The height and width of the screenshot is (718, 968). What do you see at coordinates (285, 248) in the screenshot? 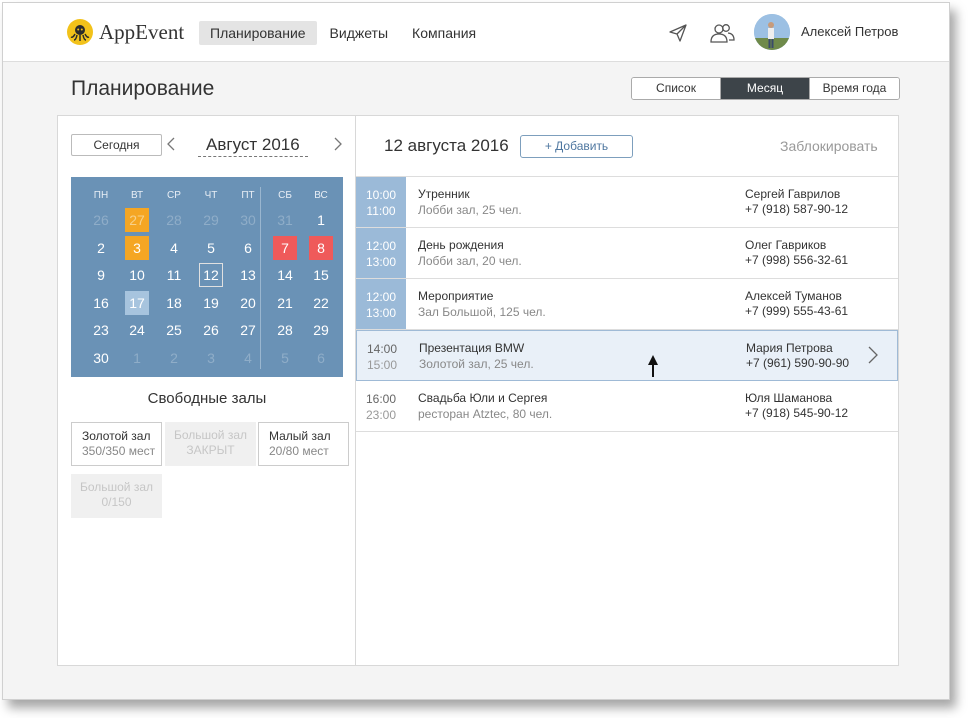
I see `calendar-day: 7` at bounding box center [285, 248].